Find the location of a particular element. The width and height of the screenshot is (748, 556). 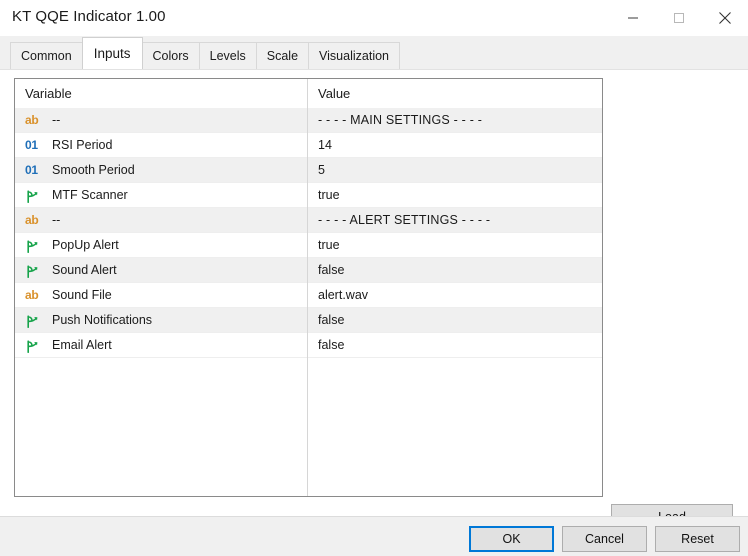

table-row: Sound Alert false is located at coordinates (308, 270).